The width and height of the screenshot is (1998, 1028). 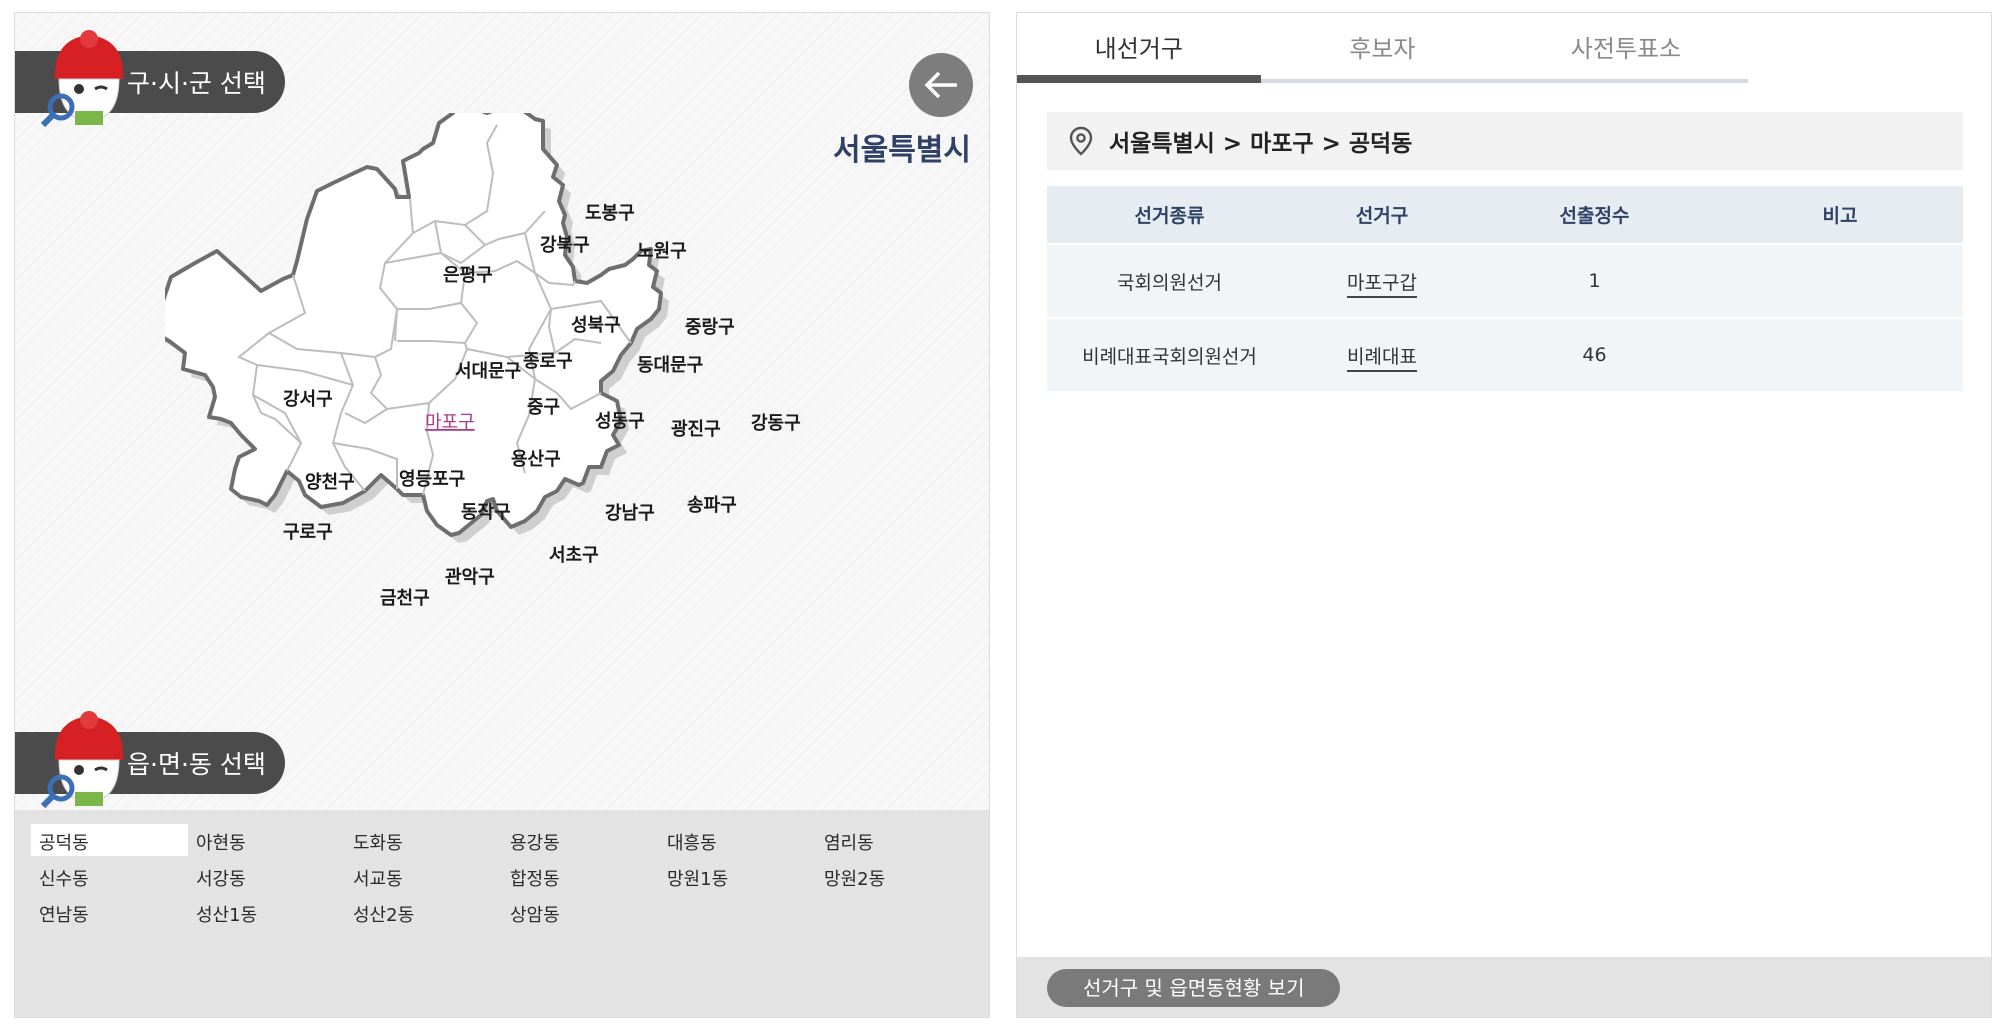 What do you see at coordinates (432, 479) in the screenshot?
I see `district-yeongdeungpo: 영등포구` at bounding box center [432, 479].